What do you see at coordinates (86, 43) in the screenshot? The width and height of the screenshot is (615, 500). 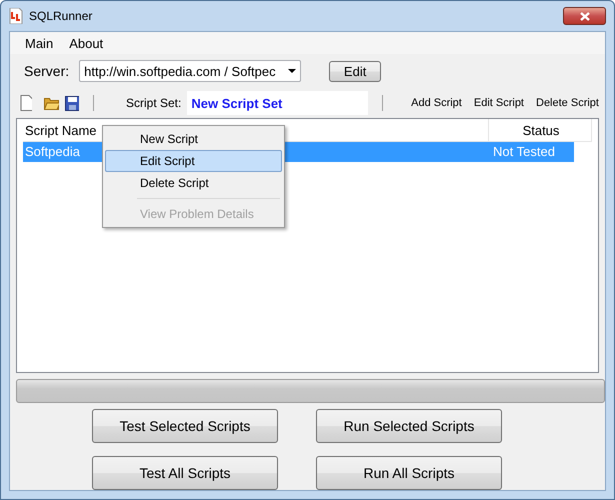 I see `menu-item: About` at bounding box center [86, 43].